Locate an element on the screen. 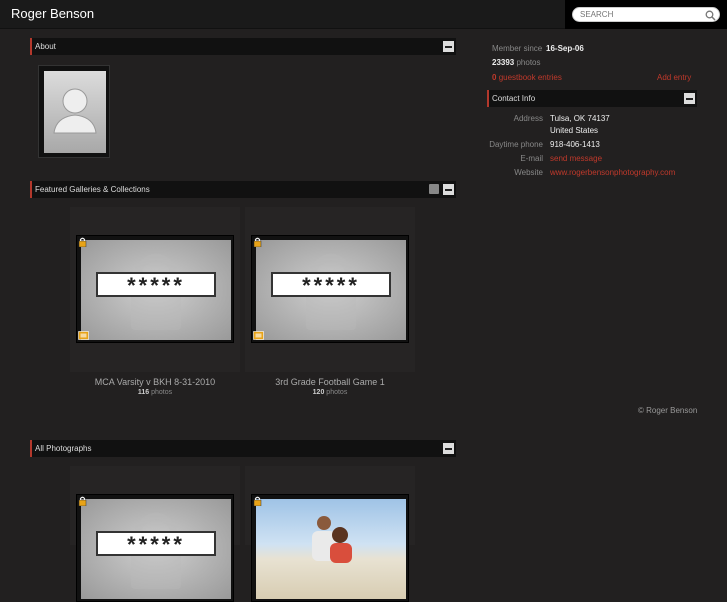 The width and height of the screenshot is (727, 602). gallery-title: MCA Varsity v BKH 8-31-2010 is located at coordinates (155, 382).